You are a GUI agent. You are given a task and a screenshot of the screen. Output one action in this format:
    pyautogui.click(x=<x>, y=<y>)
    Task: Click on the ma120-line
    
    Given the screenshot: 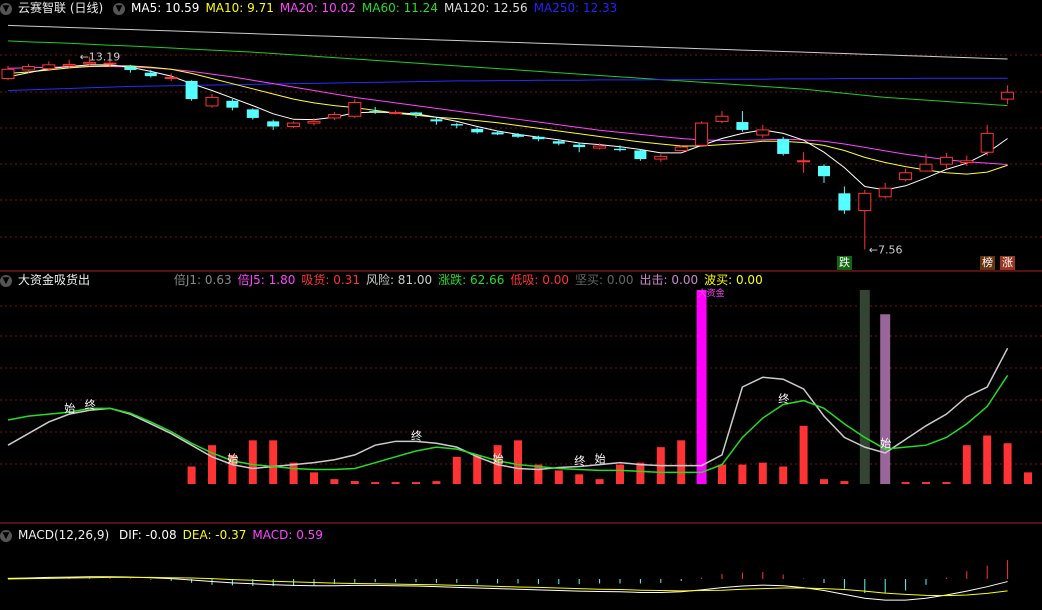 What is the action you would take?
    pyautogui.click(x=507, y=42)
    